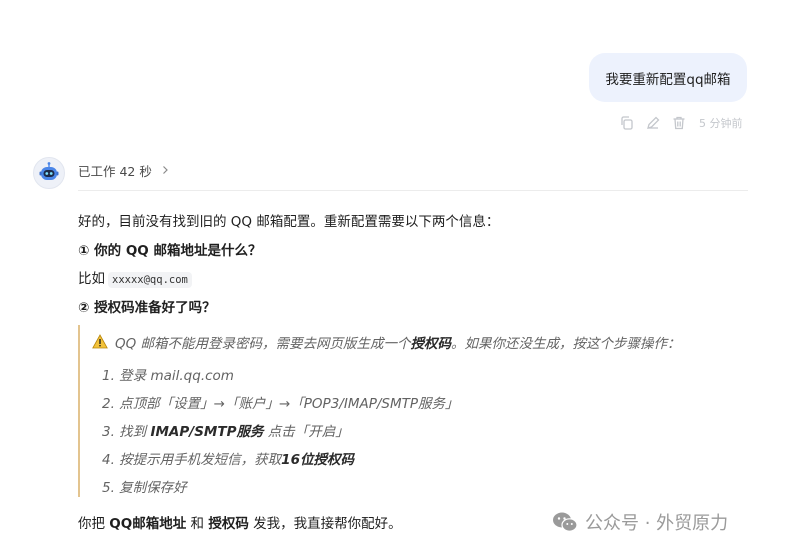  Describe the element at coordinates (170, 251) in the screenshot. I see `question-1-heading: ① 你的 QQ 邮箱地址是什么？` at that location.